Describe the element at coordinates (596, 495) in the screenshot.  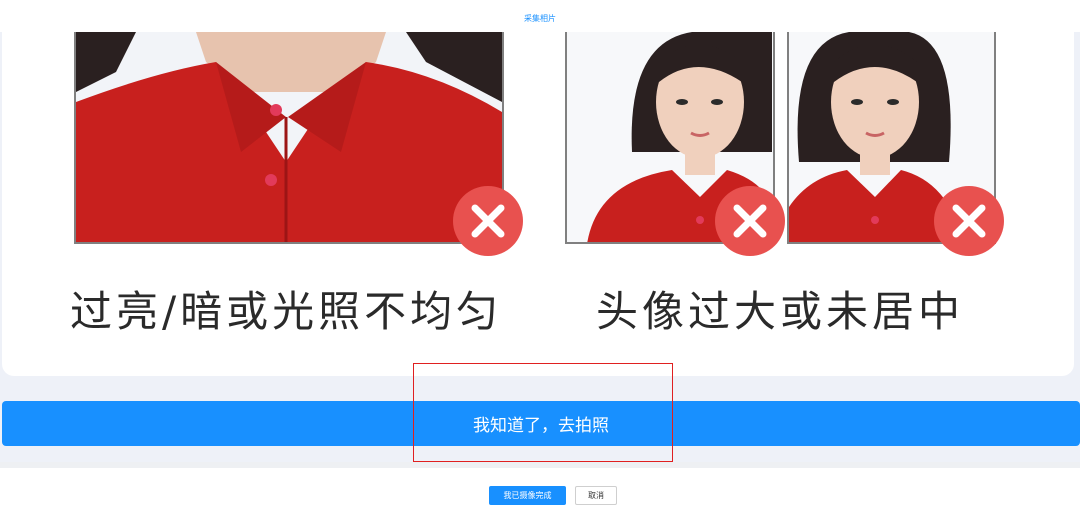
I see `cancel-button: 取消` at that location.